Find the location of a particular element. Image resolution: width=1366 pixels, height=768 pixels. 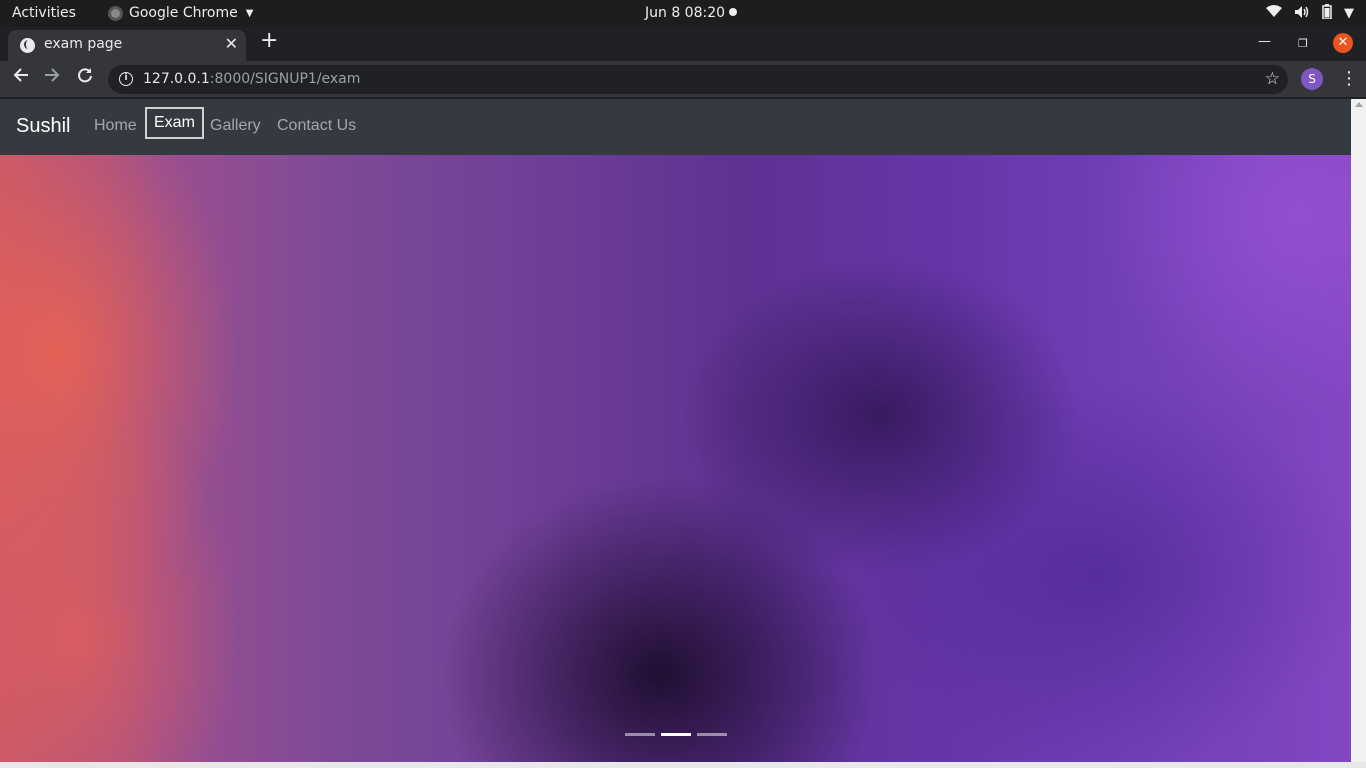

menu-kebab-icon: ⋮ is located at coordinates (1349, 78).